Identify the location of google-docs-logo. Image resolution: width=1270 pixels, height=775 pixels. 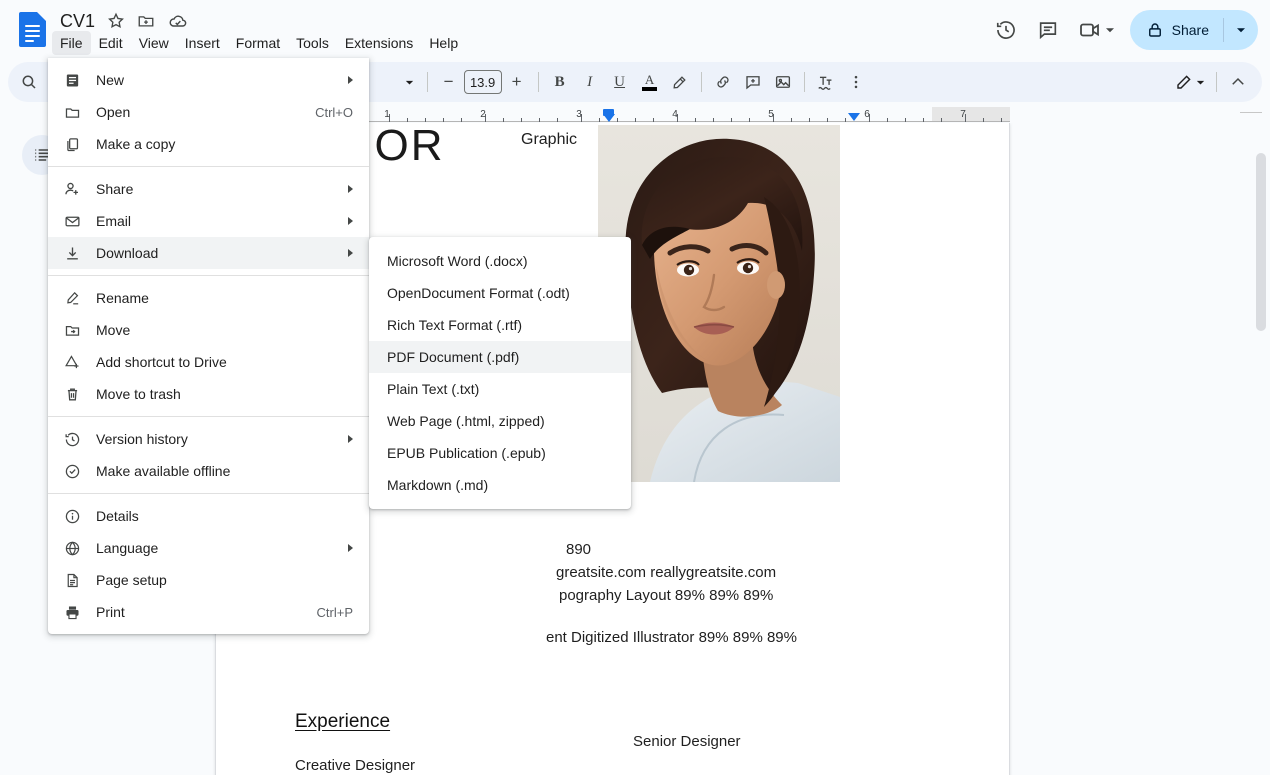
(32, 29).